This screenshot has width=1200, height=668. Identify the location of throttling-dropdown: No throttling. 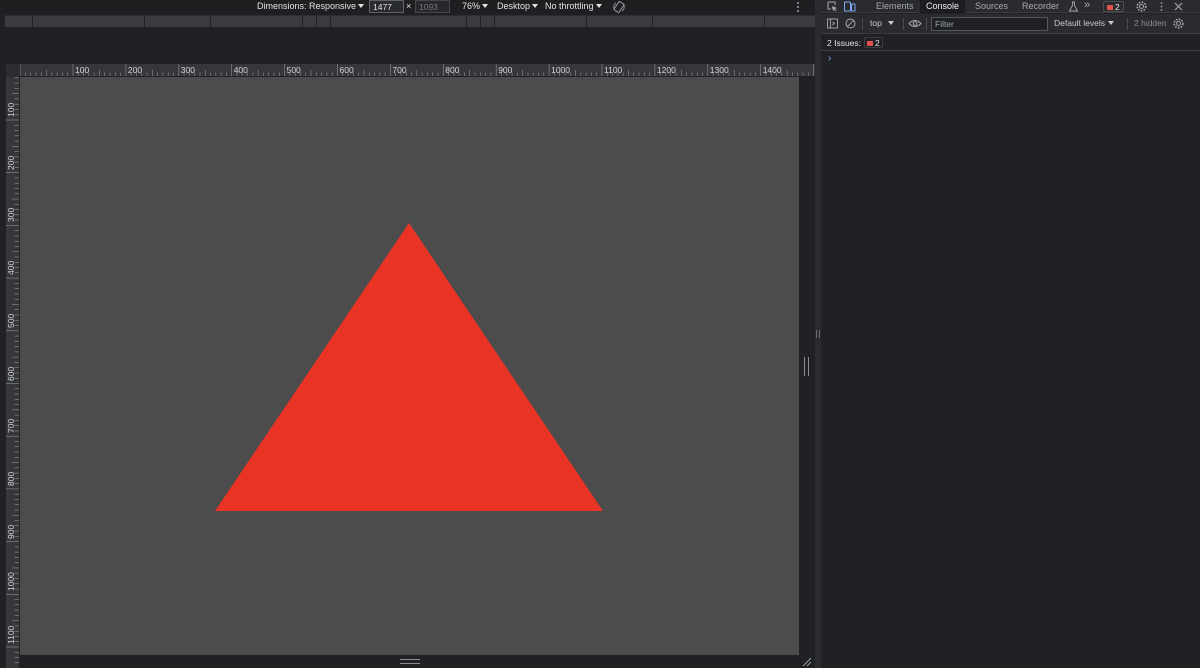
(573, 7).